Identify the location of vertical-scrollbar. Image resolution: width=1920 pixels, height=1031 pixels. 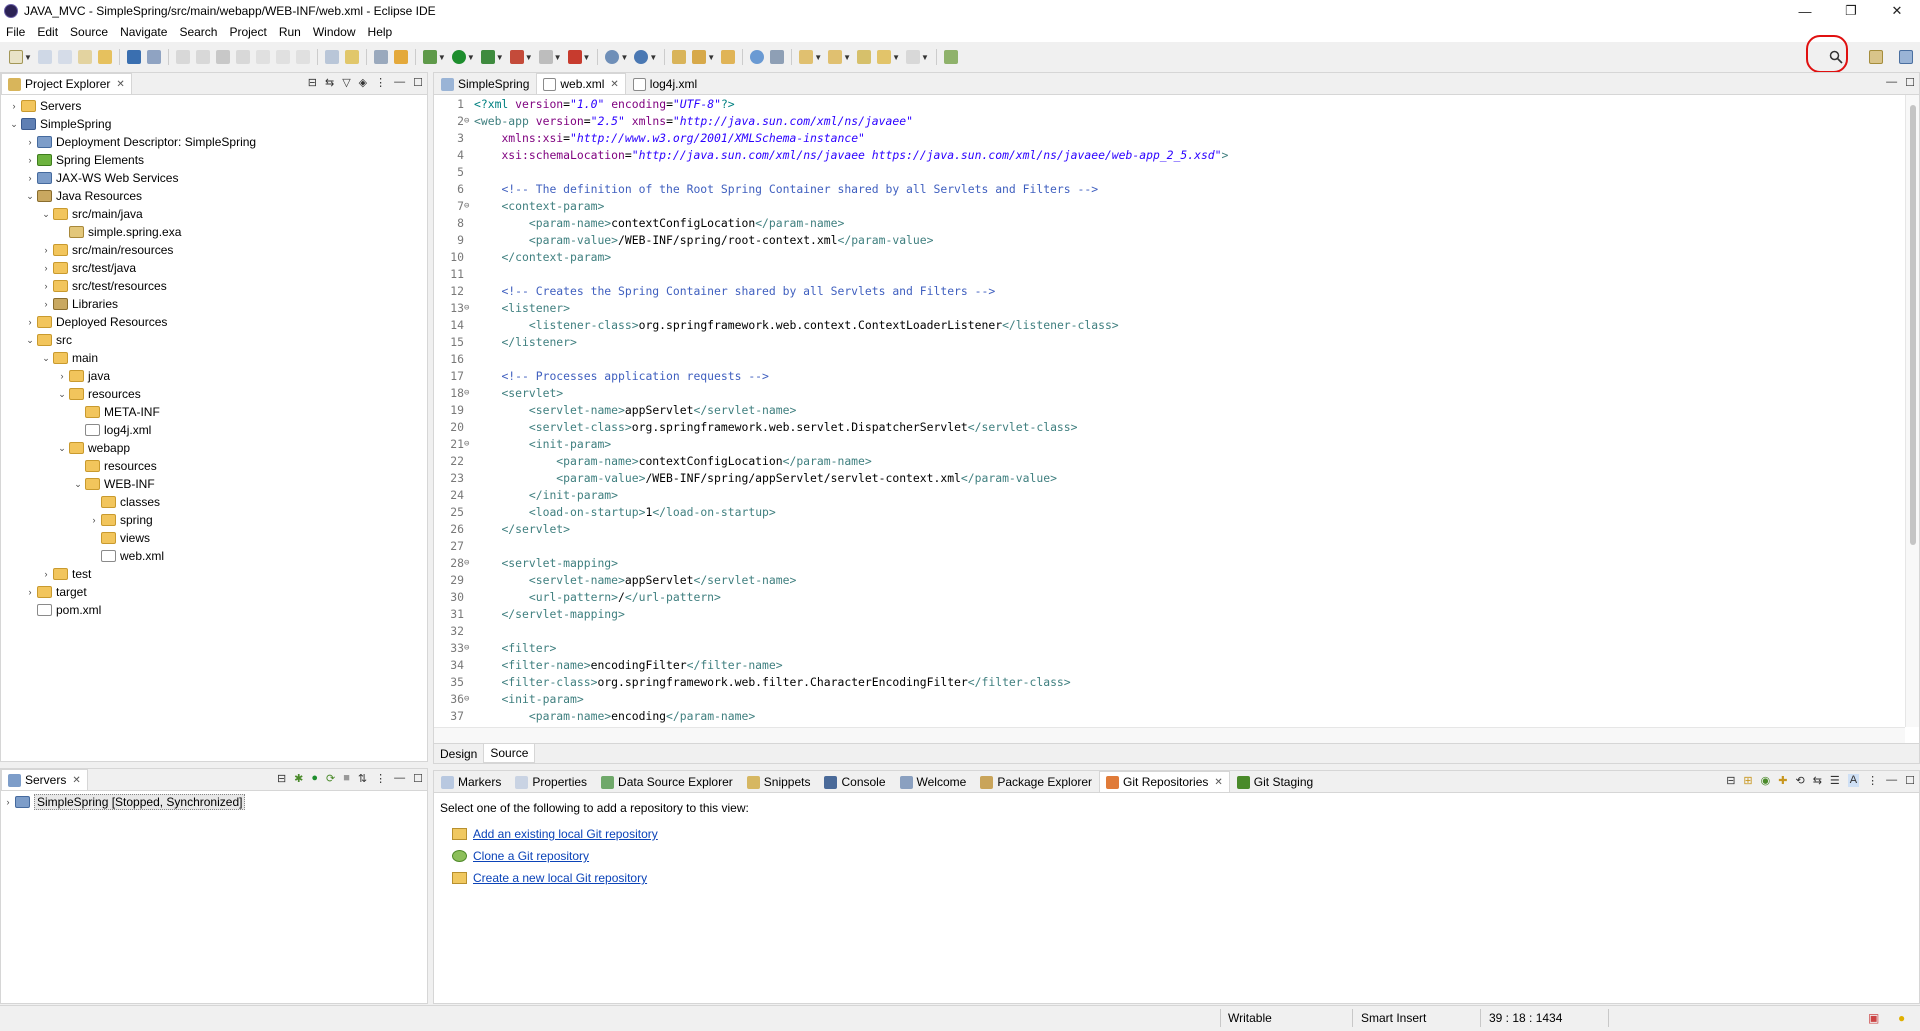
(1912, 411).